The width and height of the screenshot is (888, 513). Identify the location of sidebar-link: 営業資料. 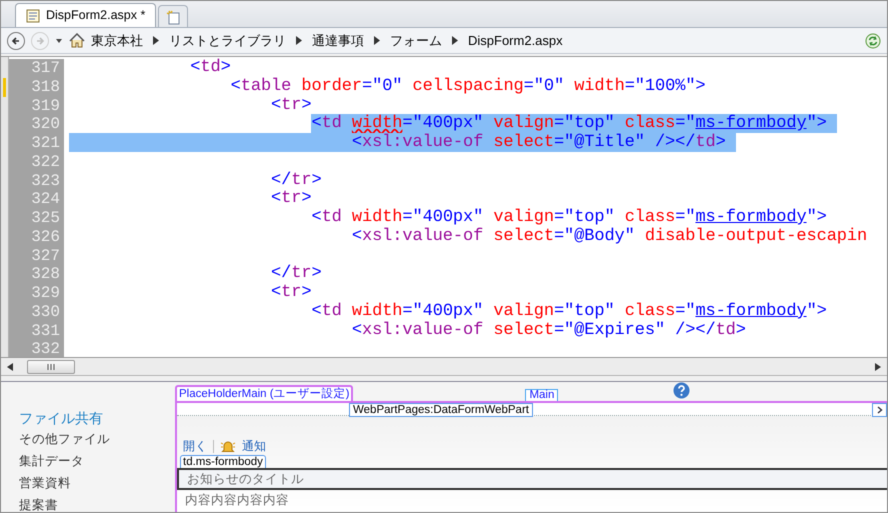
(96, 483).